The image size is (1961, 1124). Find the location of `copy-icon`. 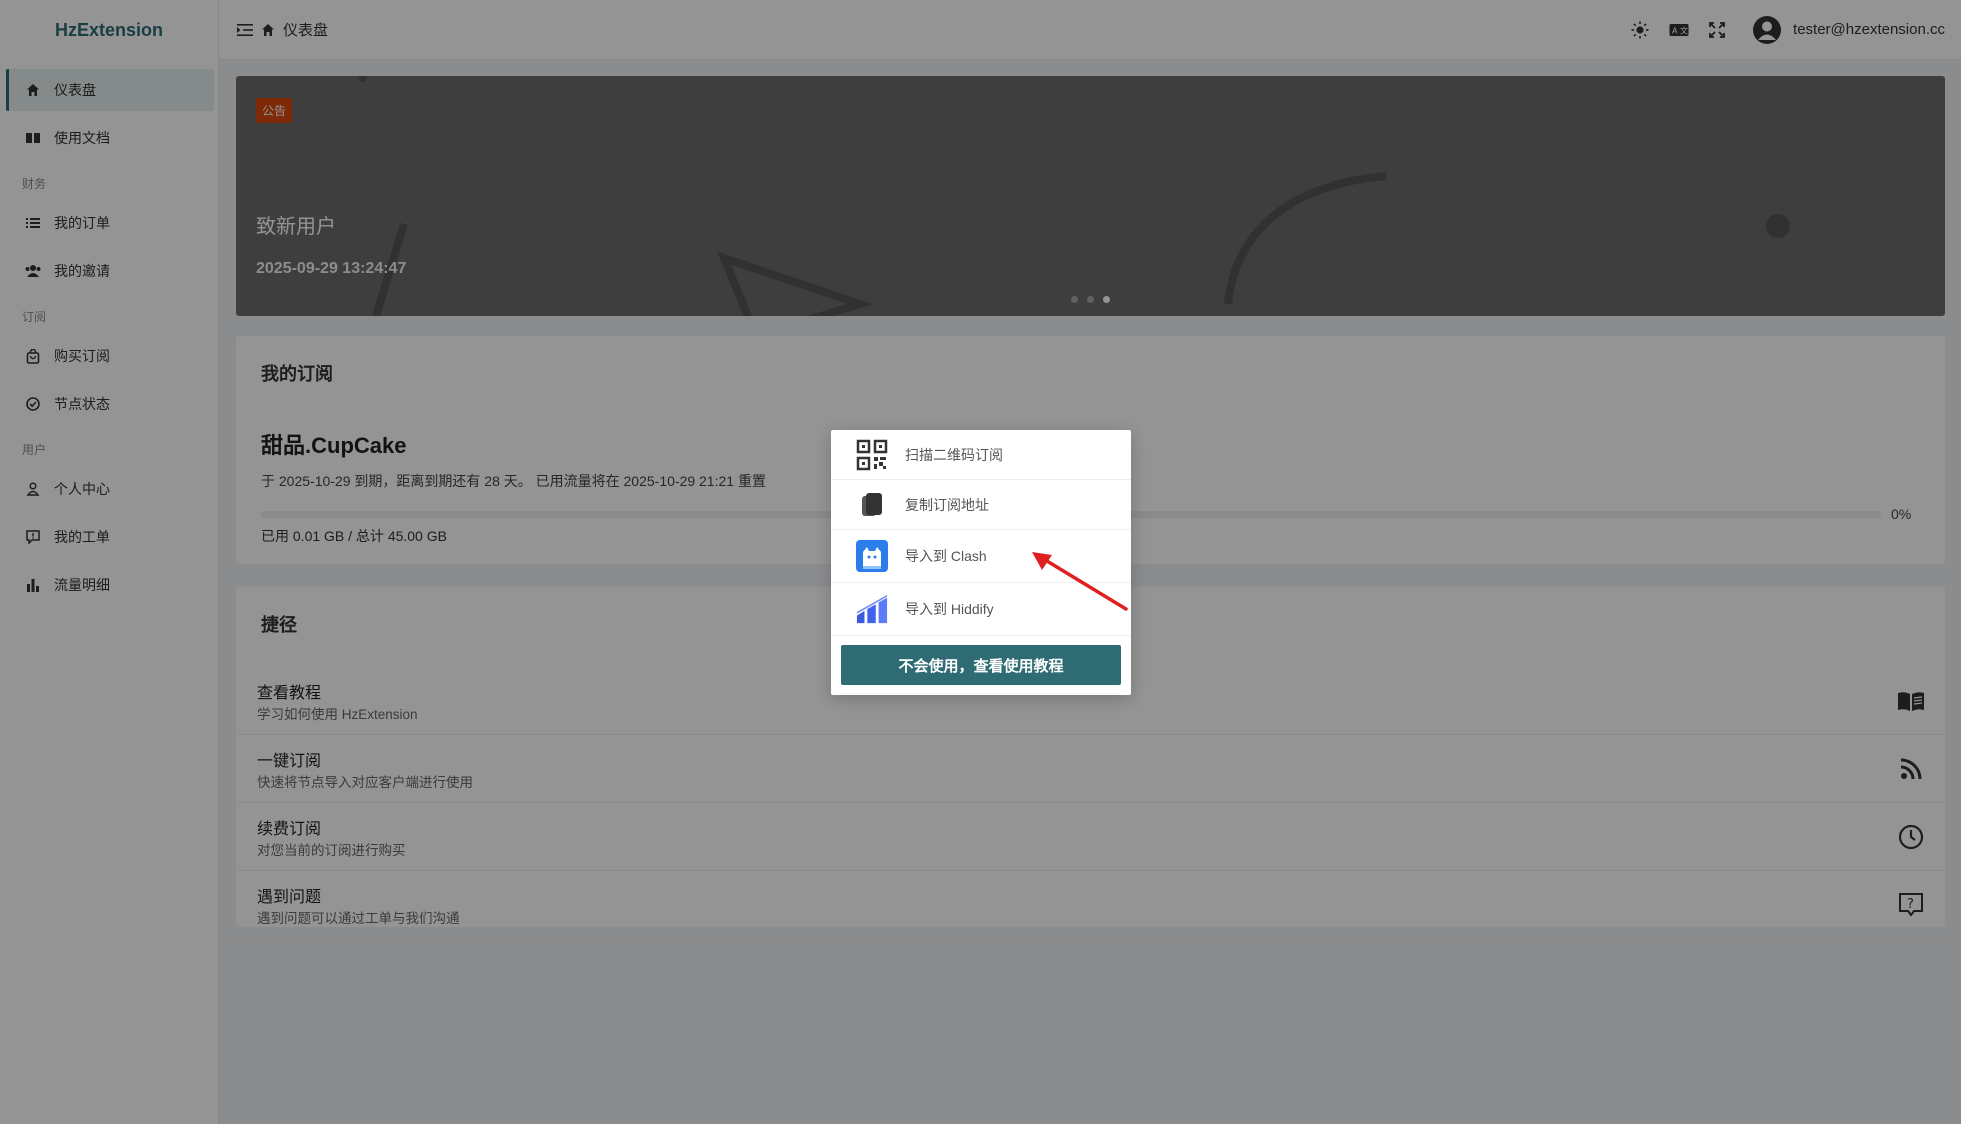

copy-icon is located at coordinates (872, 505).